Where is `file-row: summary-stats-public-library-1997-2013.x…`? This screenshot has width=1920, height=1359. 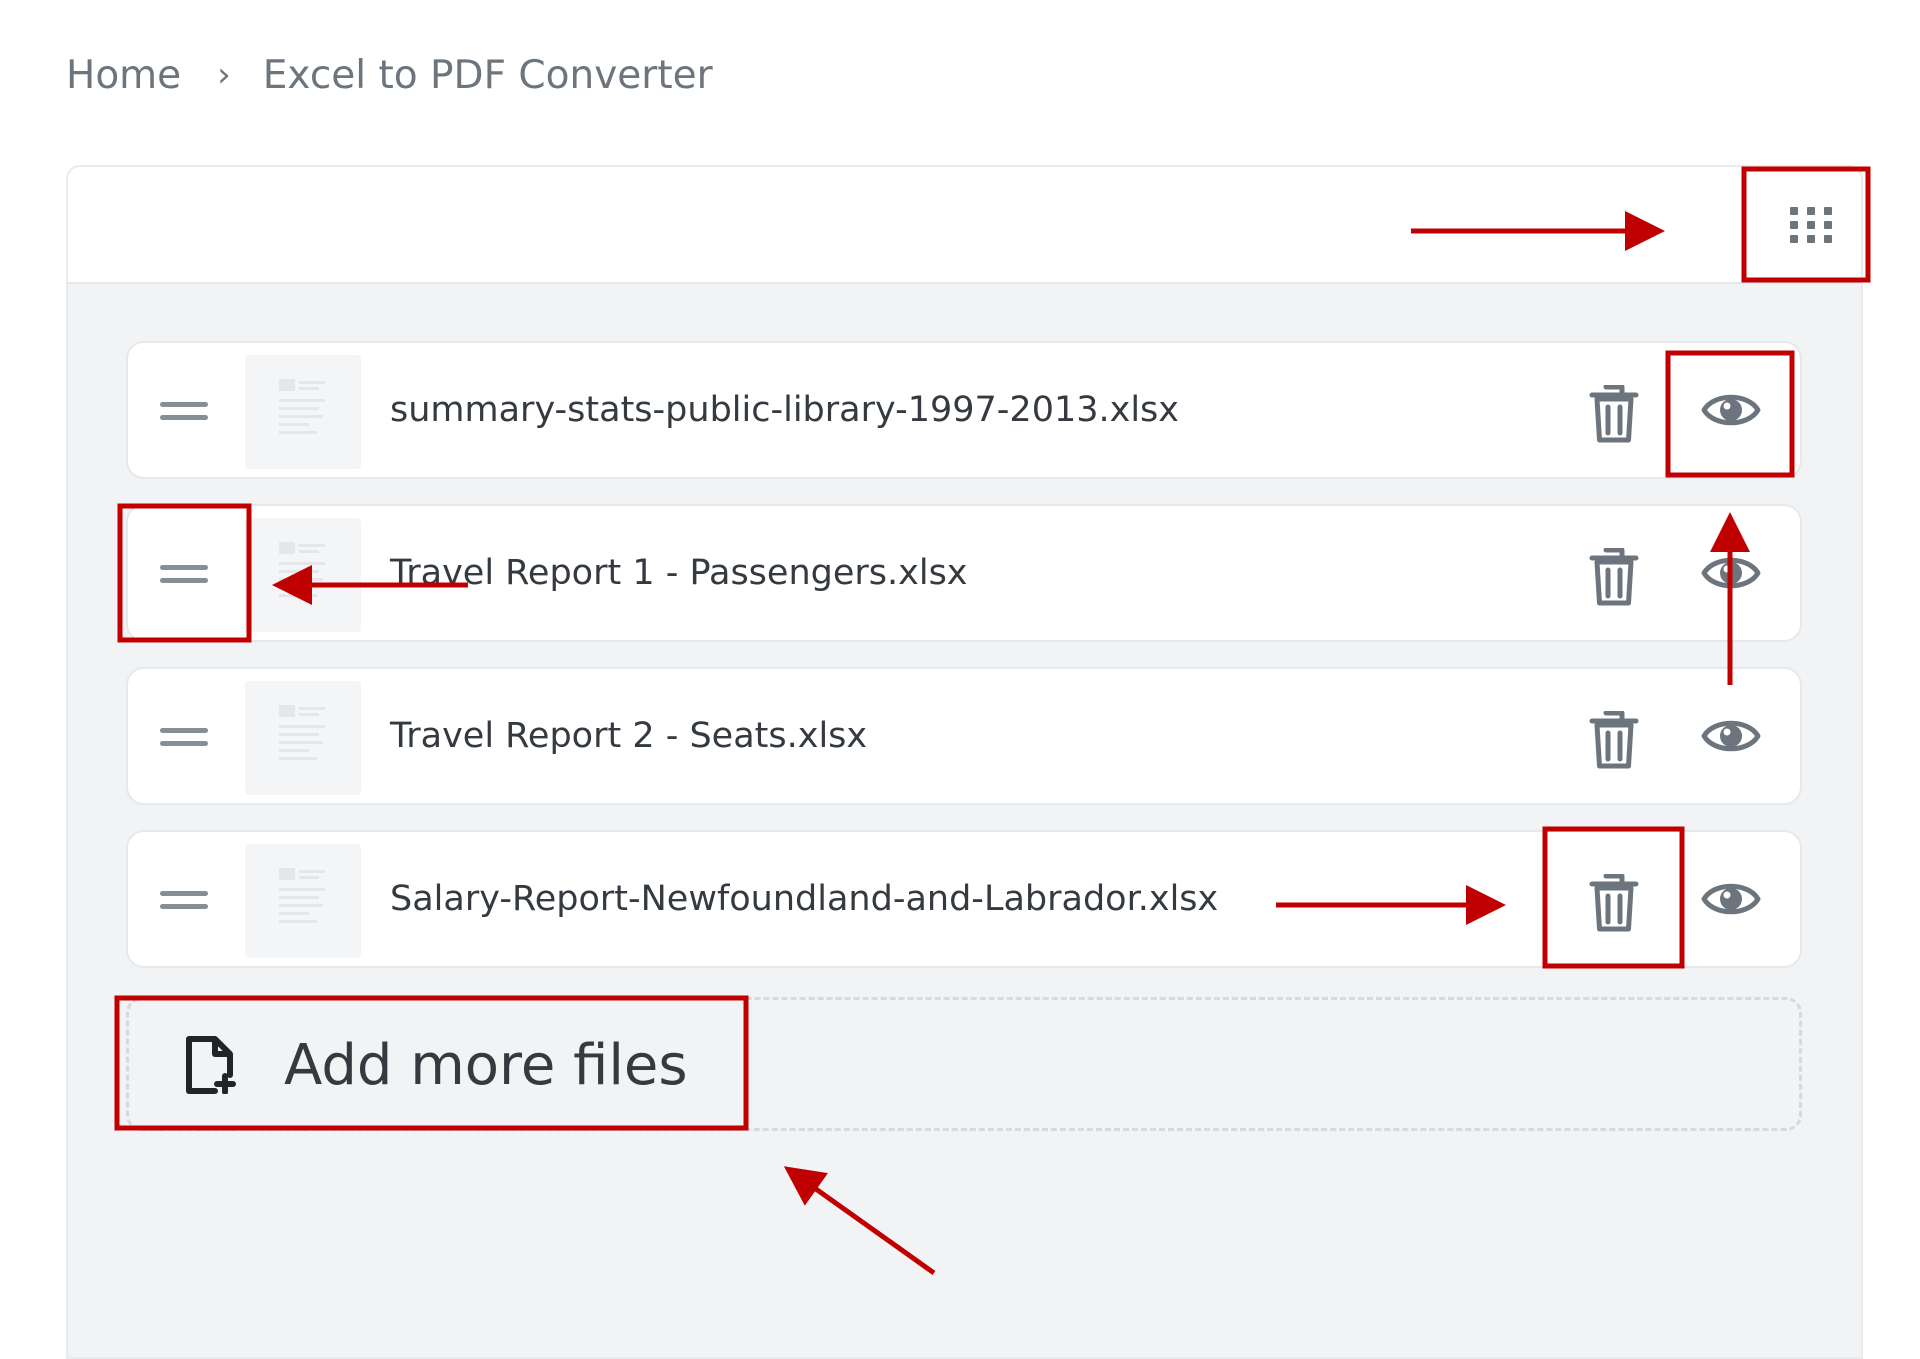
file-row: summary-stats-public-library-1997-2013.x… is located at coordinates (964, 410).